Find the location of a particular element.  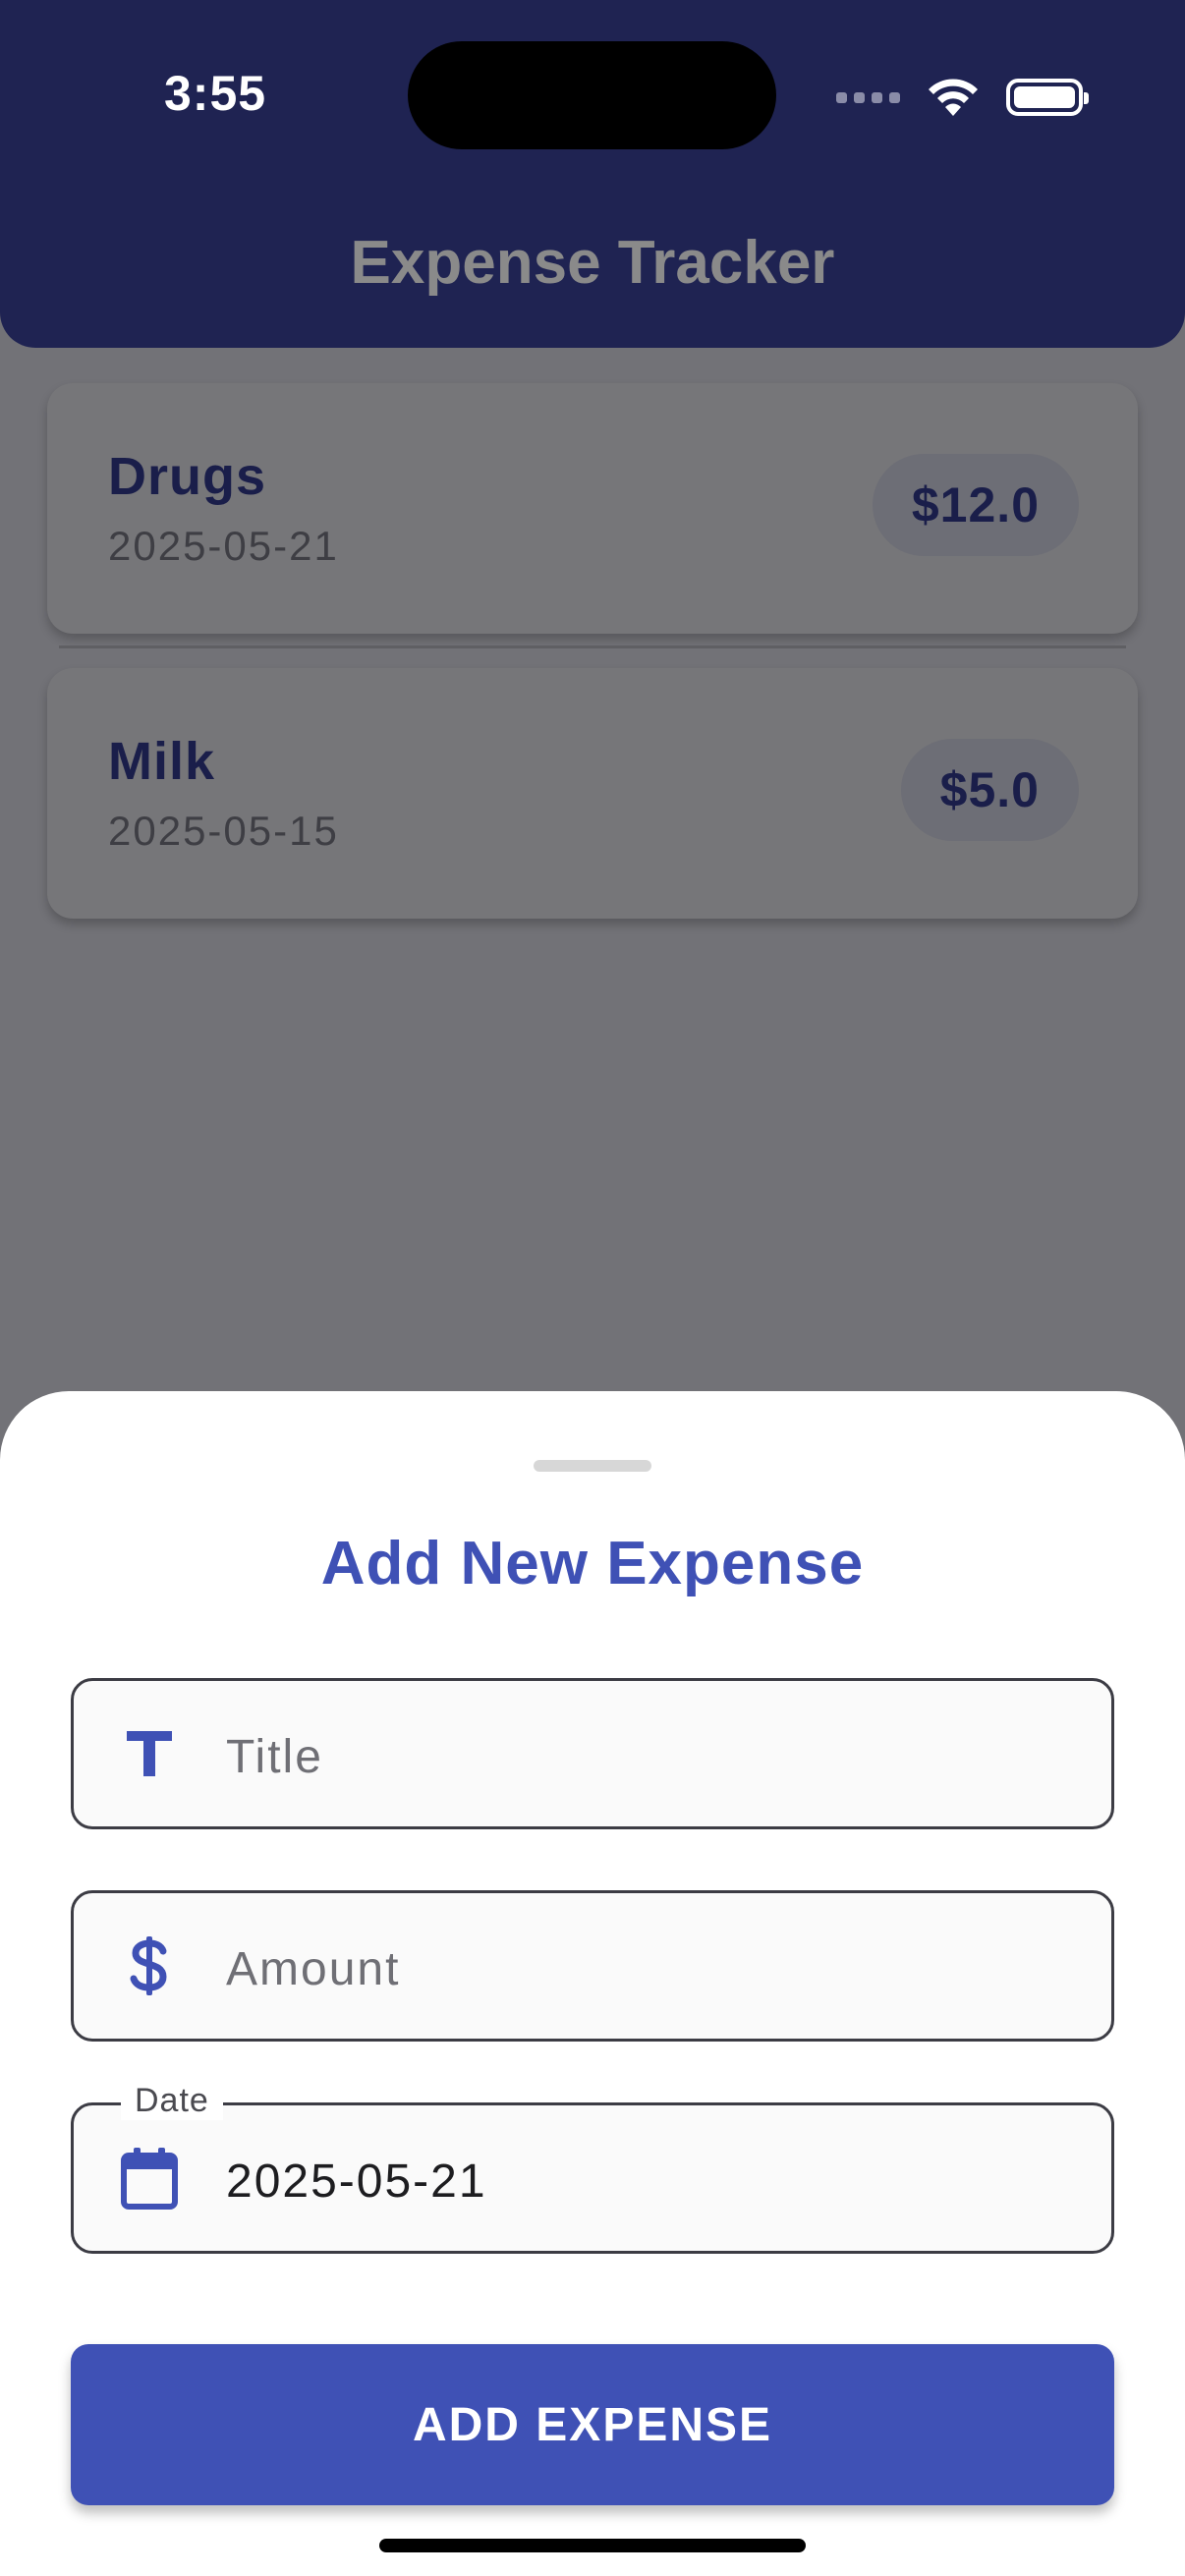

amount-input: Amount is located at coordinates (592, 1966).